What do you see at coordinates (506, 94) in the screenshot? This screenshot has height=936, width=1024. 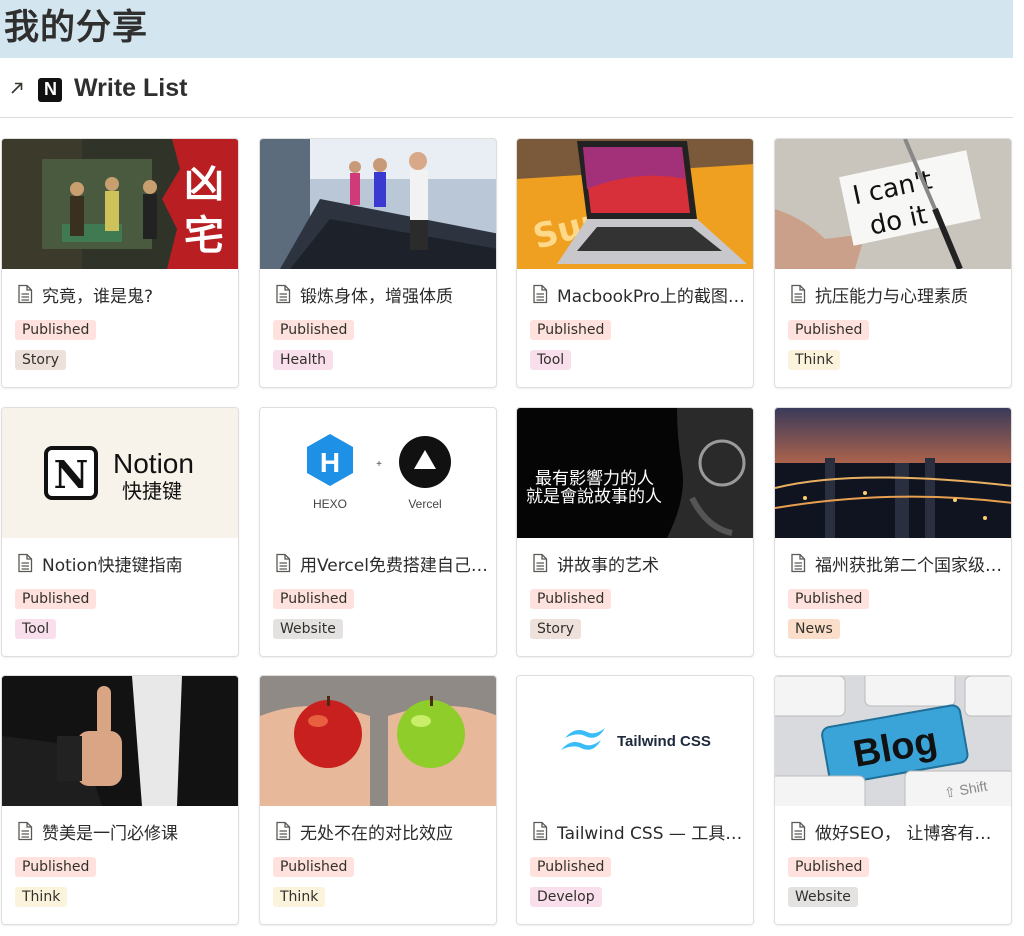 I see `database-header: Write List` at bounding box center [506, 94].